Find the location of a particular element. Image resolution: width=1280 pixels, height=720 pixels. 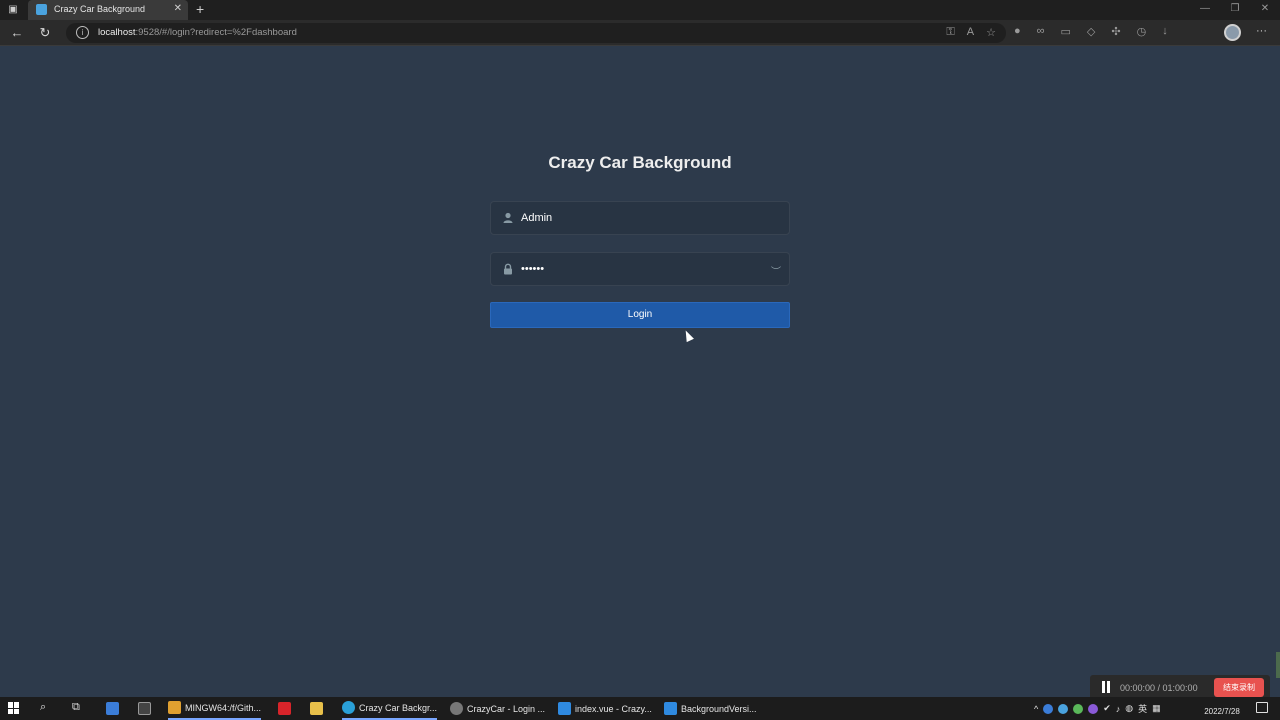

recording-time: 00:00:00 / 01:00:00 is located at coordinates (1159, 688).